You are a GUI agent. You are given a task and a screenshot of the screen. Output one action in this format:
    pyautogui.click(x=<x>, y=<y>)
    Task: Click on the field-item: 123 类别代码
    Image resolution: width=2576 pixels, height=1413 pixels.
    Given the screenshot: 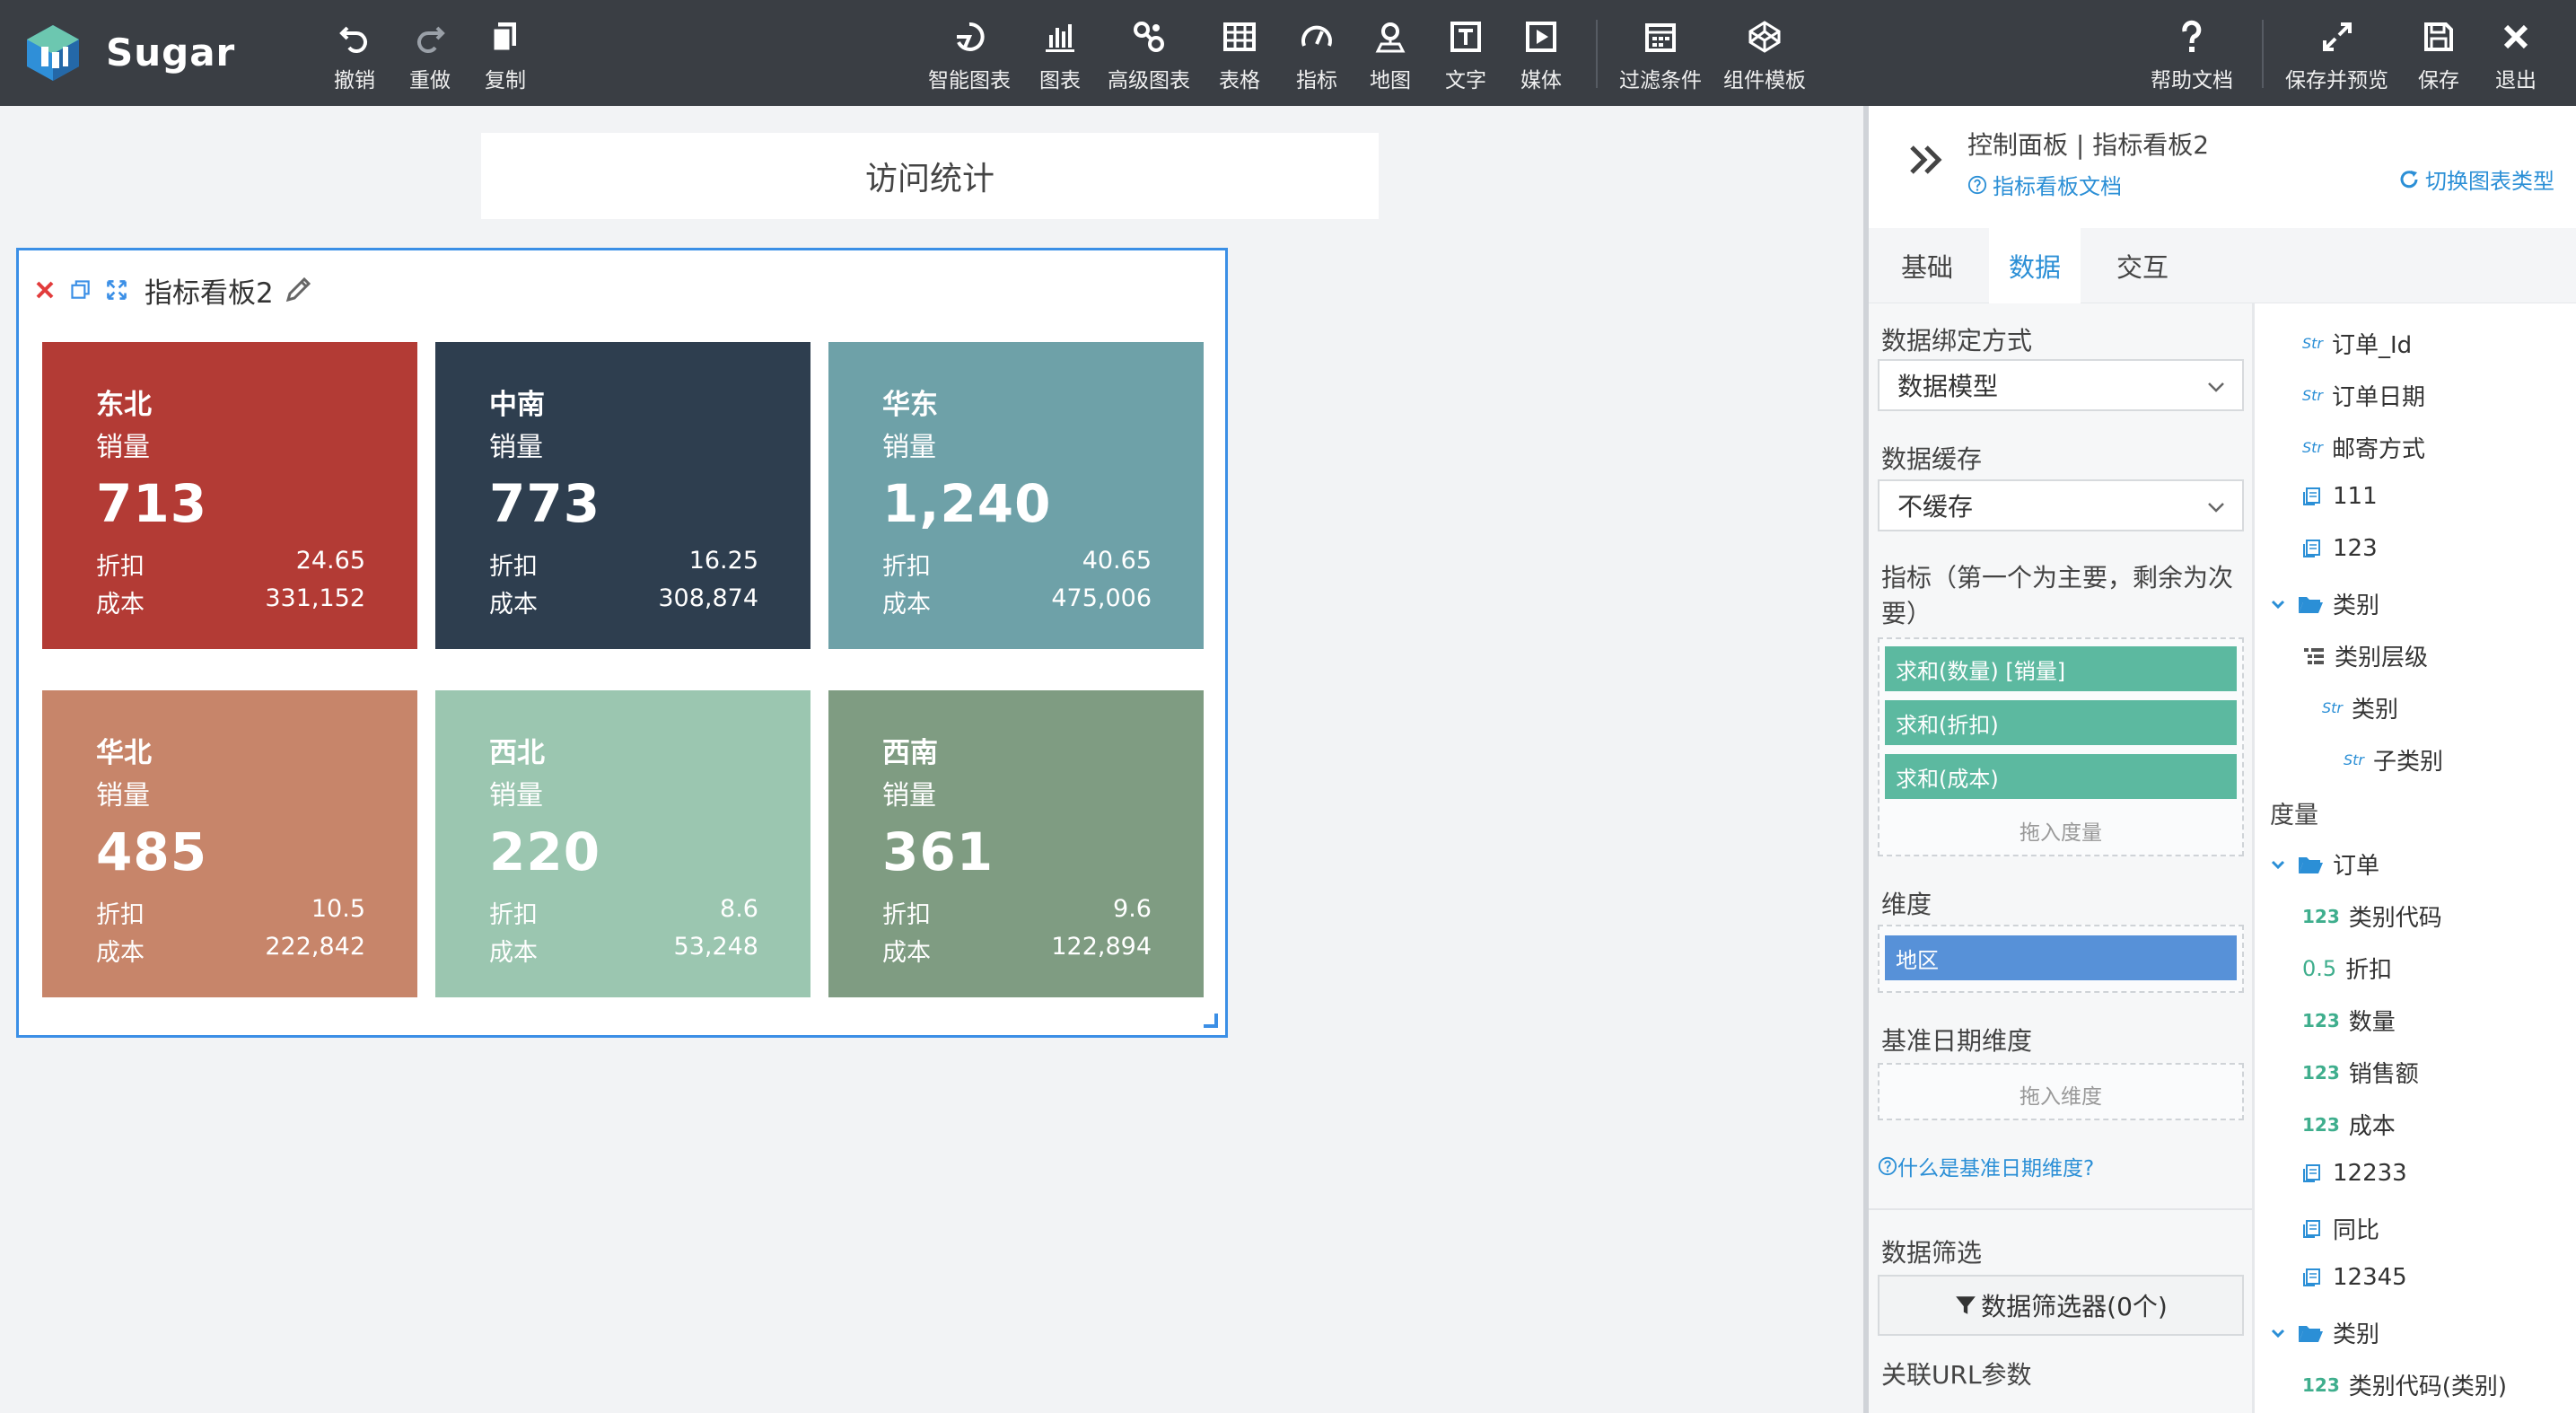 What is the action you would take?
    pyautogui.click(x=2372, y=916)
    